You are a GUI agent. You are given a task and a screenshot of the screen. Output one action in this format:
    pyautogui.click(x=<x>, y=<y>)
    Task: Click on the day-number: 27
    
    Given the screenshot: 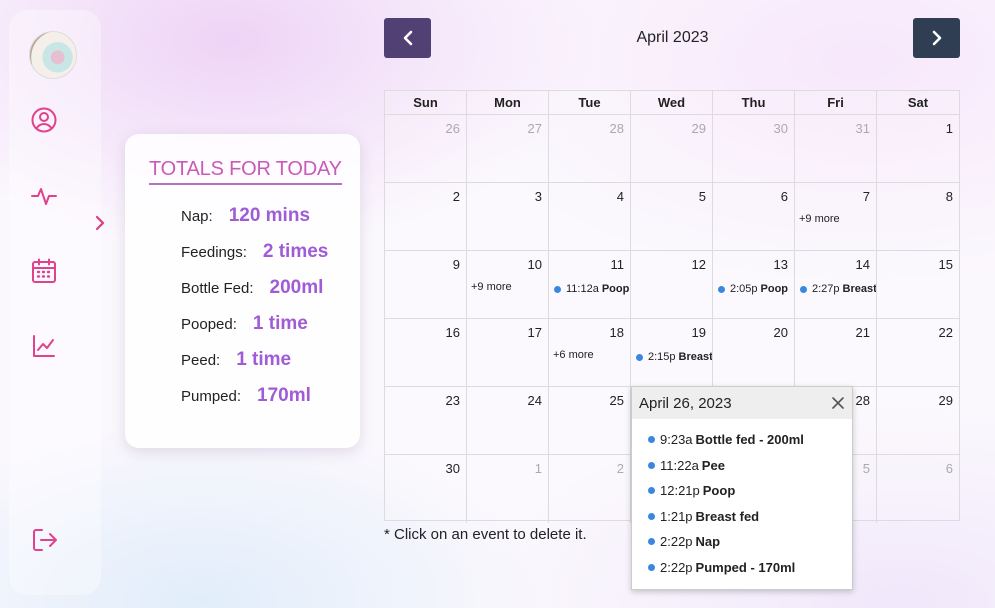 What is the action you would take?
    pyautogui.click(x=535, y=128)
    